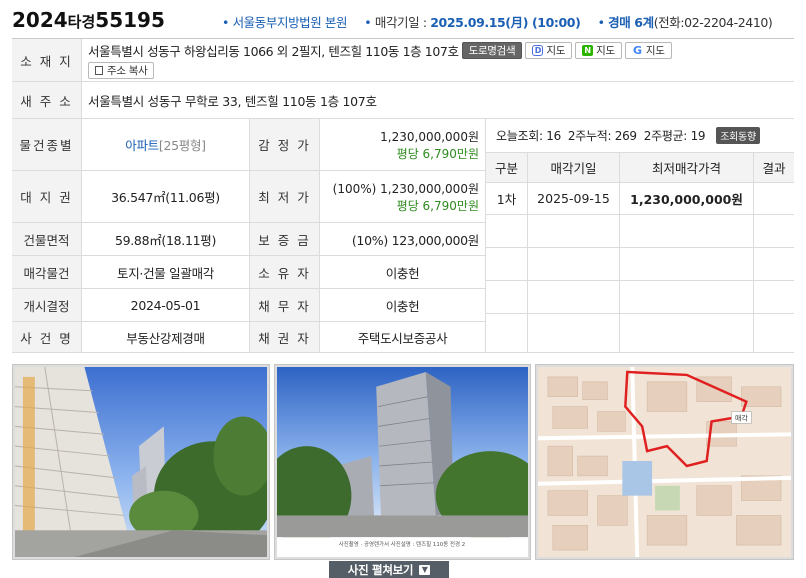 Image resolution: width=806 pixels, height=578 pixels. What do you see at coordinates (637, 50) in the screenshot?
I see `google-icon: G` at bounding box center [637, 50].